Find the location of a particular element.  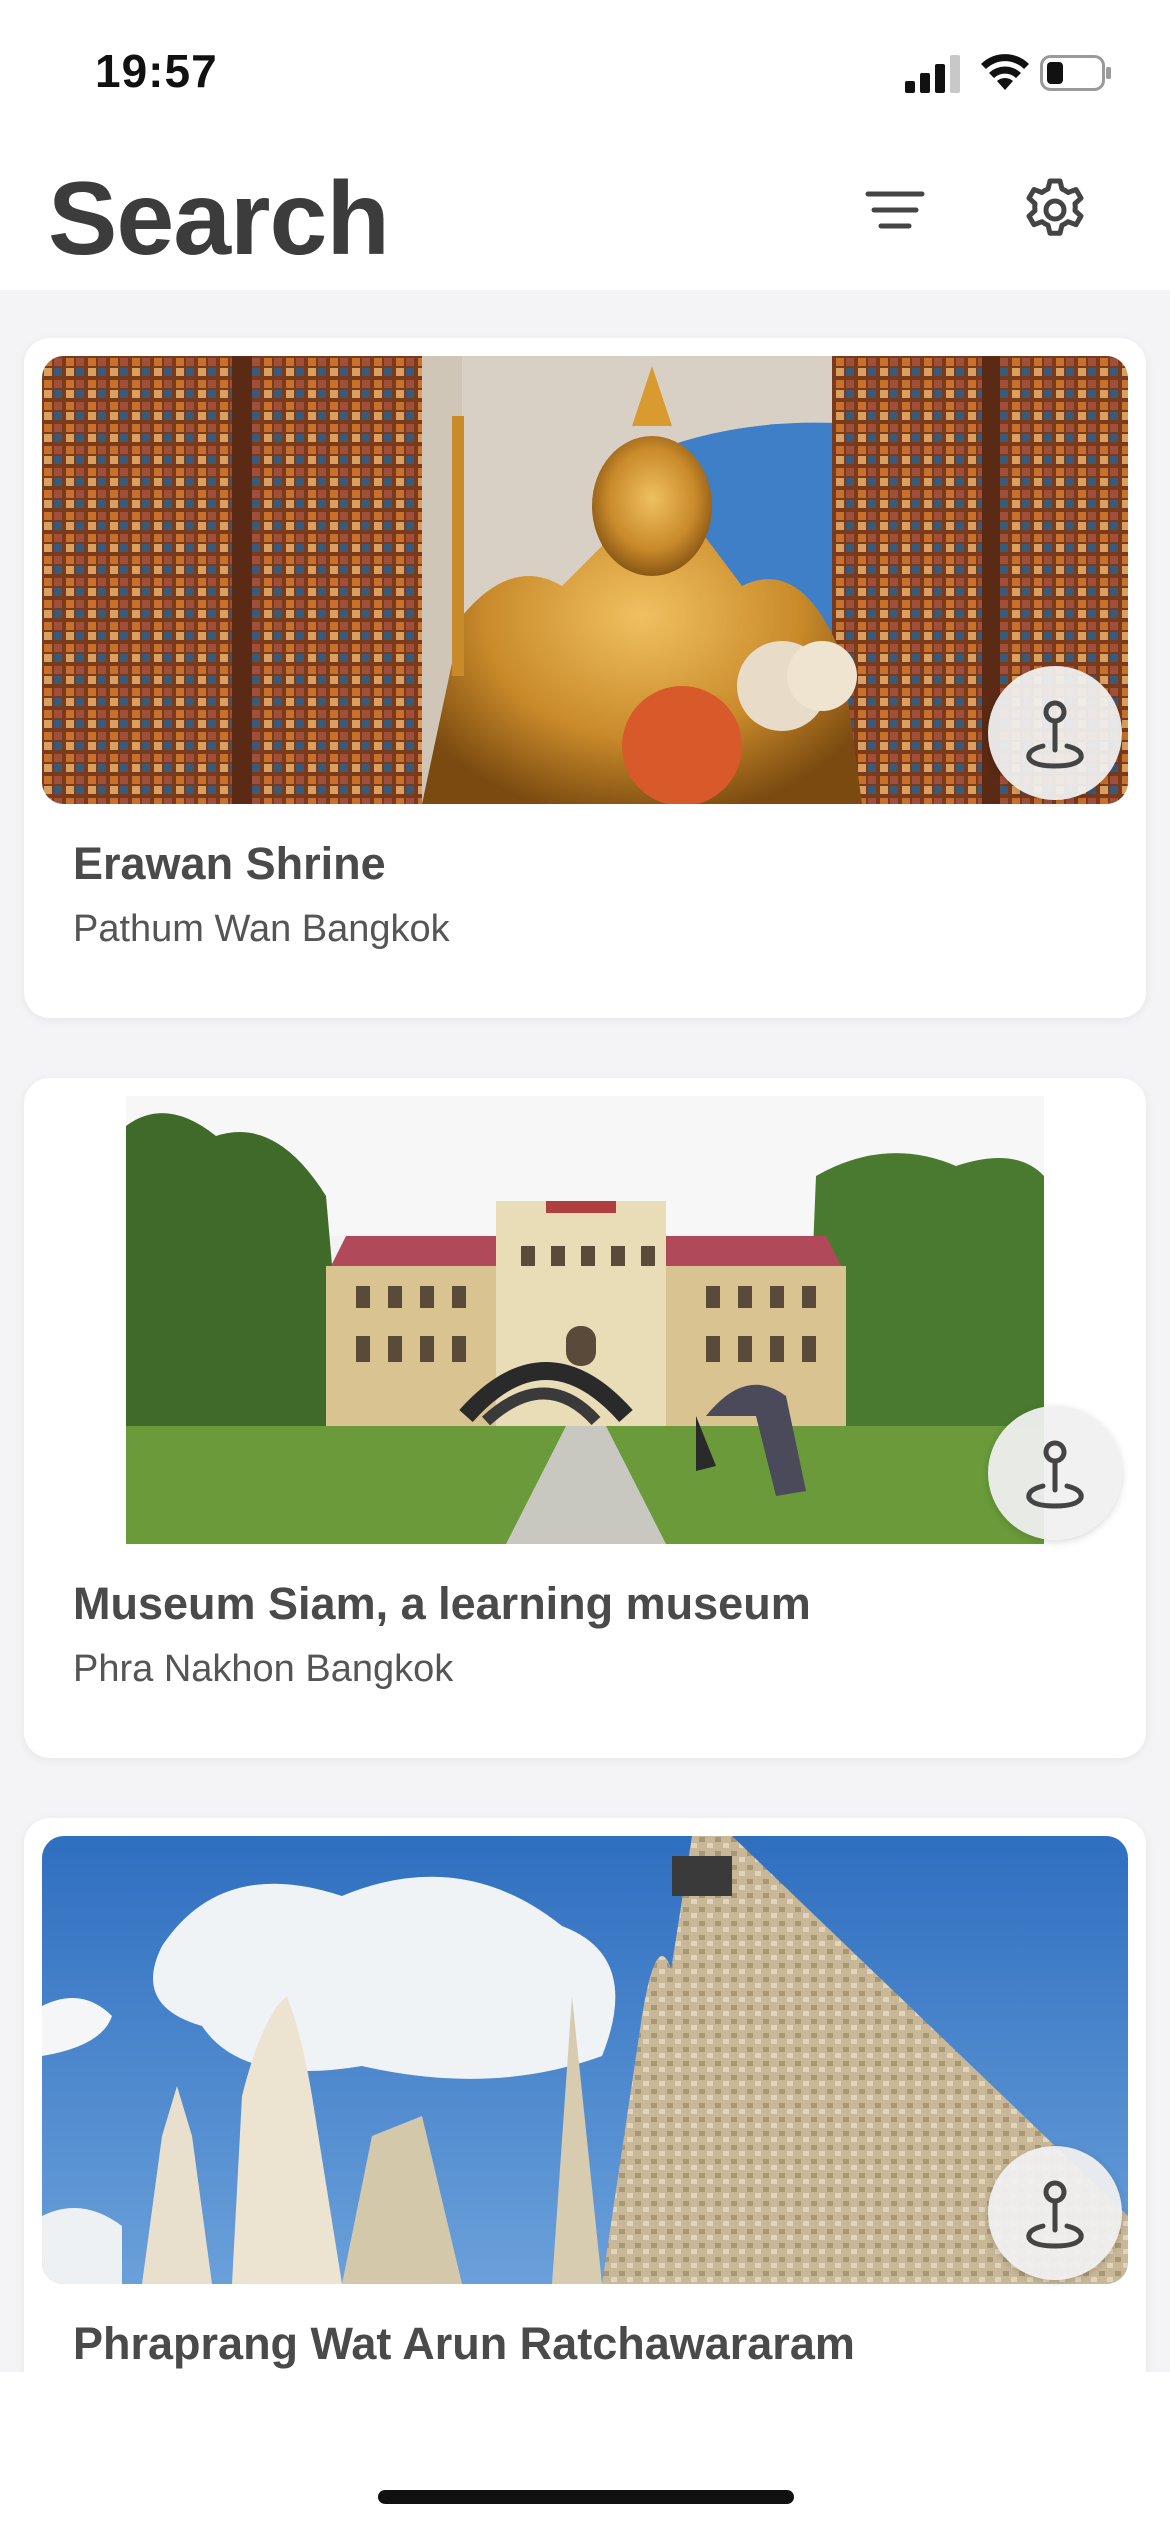

wifi-icon is located at coordinates (1005, 72).